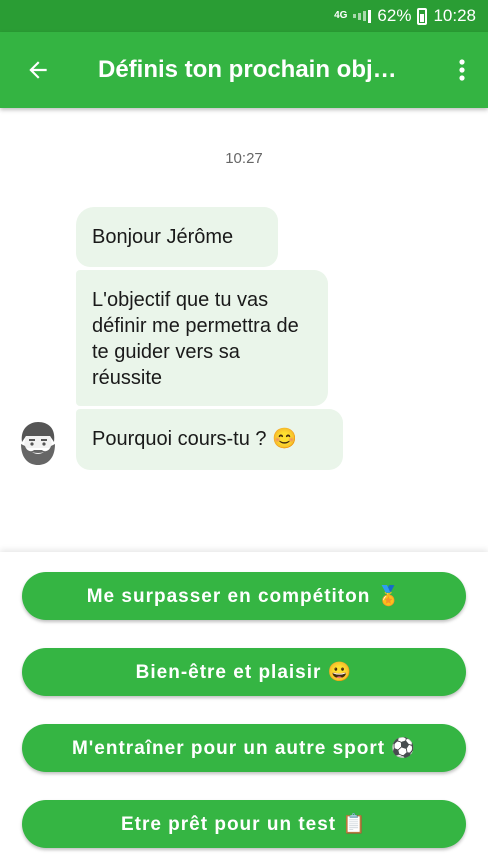 This screenshot has width=488, height=868. I want to click on network-type: 4G, so click(341, 15).